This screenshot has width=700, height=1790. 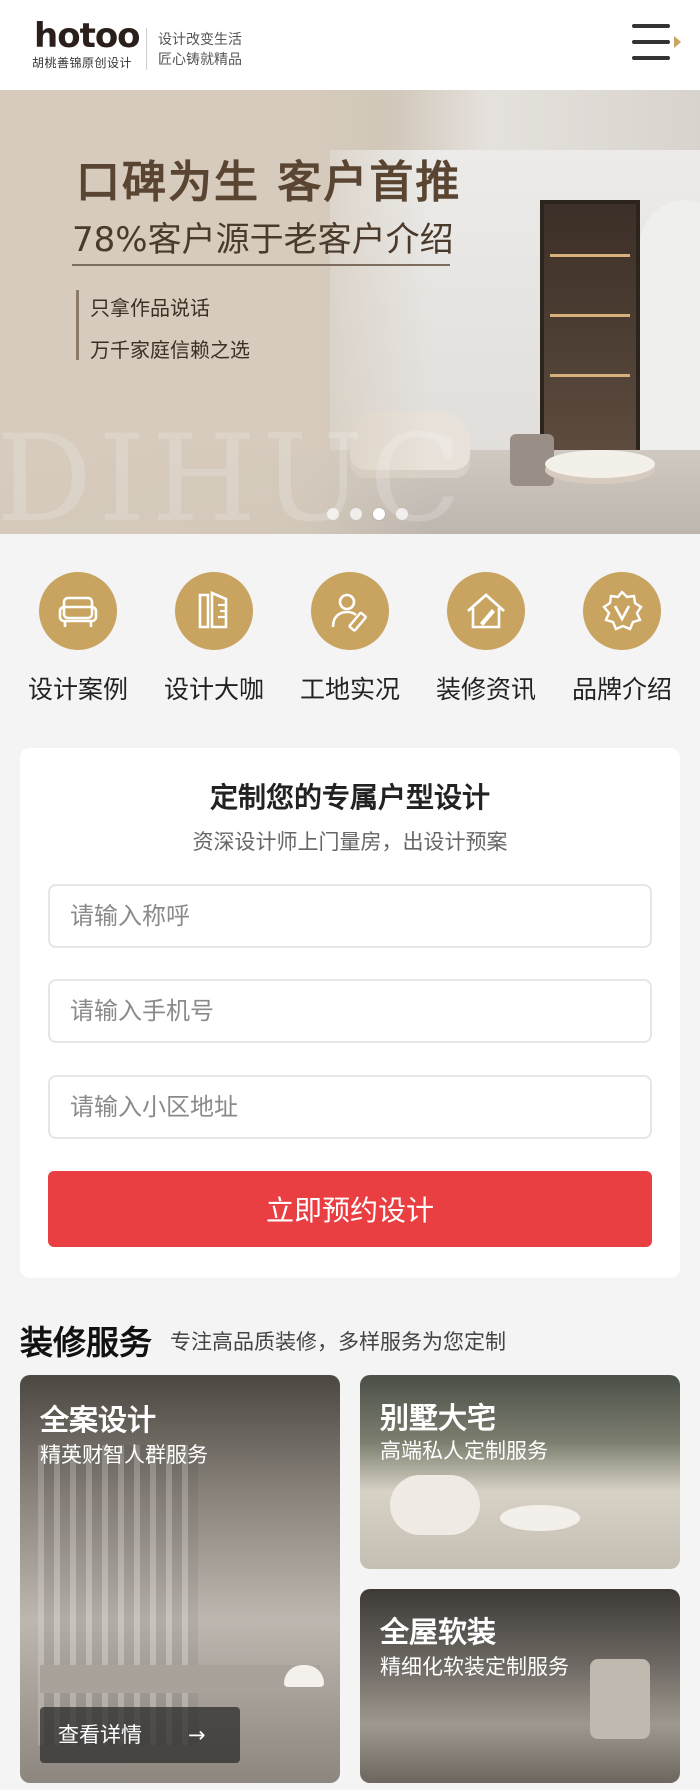 What do you see at coordinates (338, 1342) in the screenshot?
I see `services-tagline: 专注高品质装修，多样服务为您定制` at bounding box center [338, 1342].